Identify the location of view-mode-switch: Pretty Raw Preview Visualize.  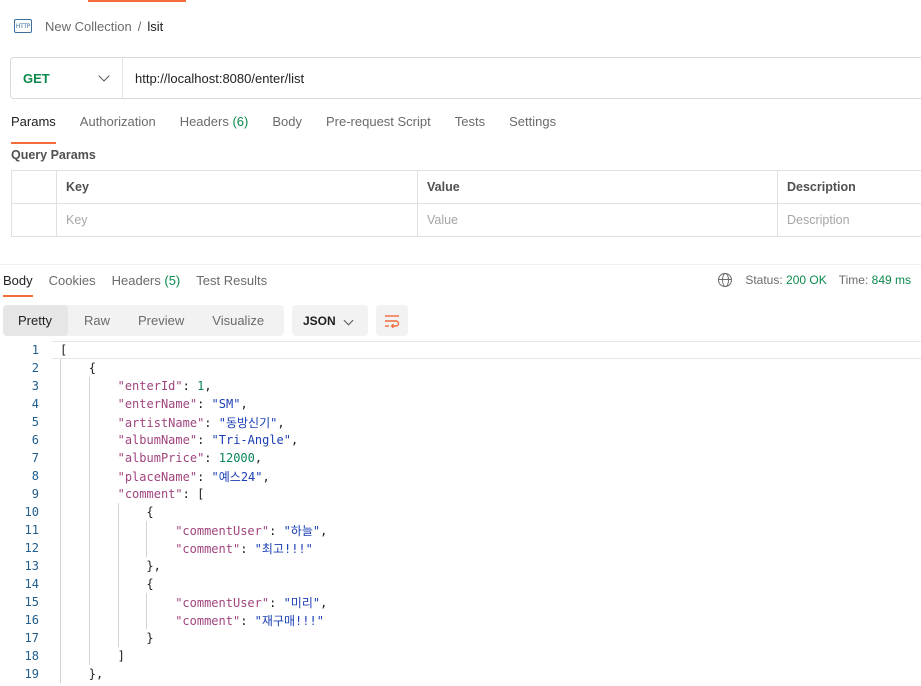
(143, 320).